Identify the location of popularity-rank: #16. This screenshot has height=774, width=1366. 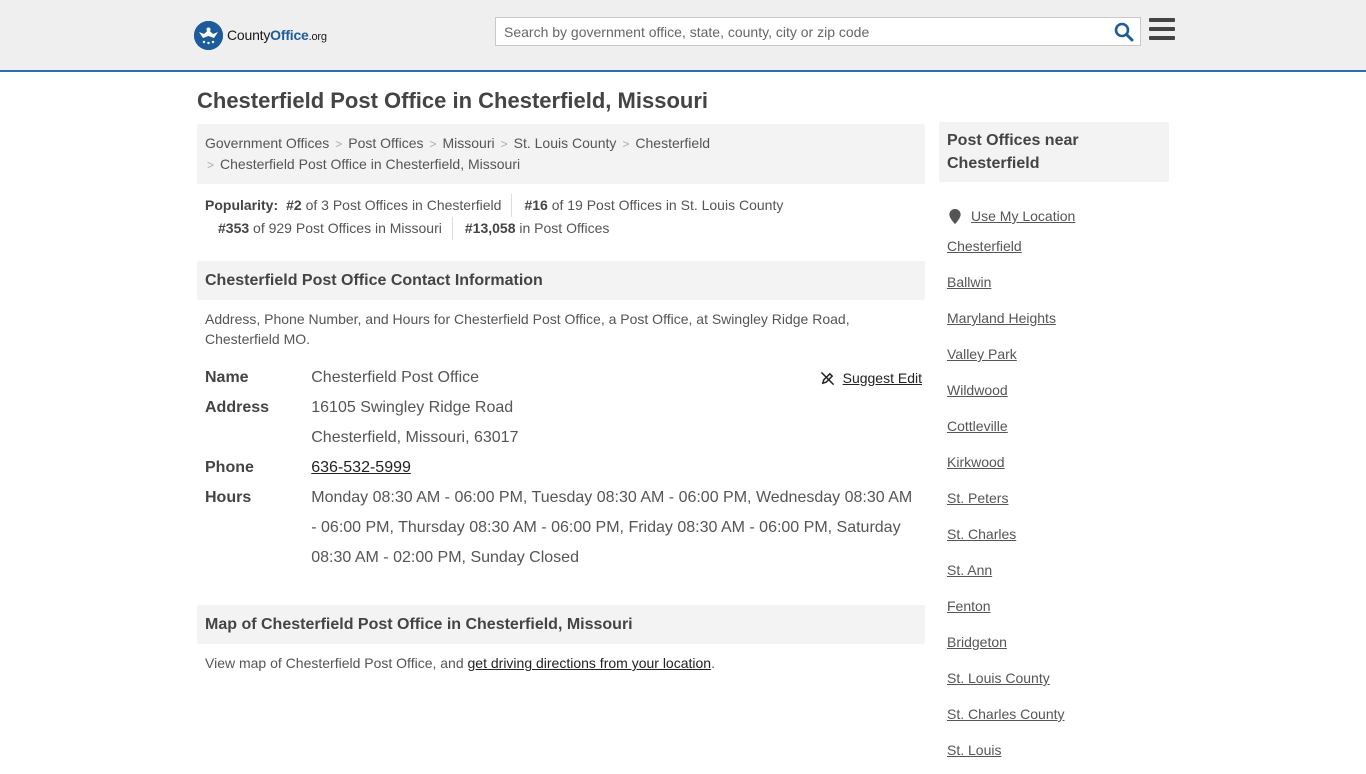
(536, 205).